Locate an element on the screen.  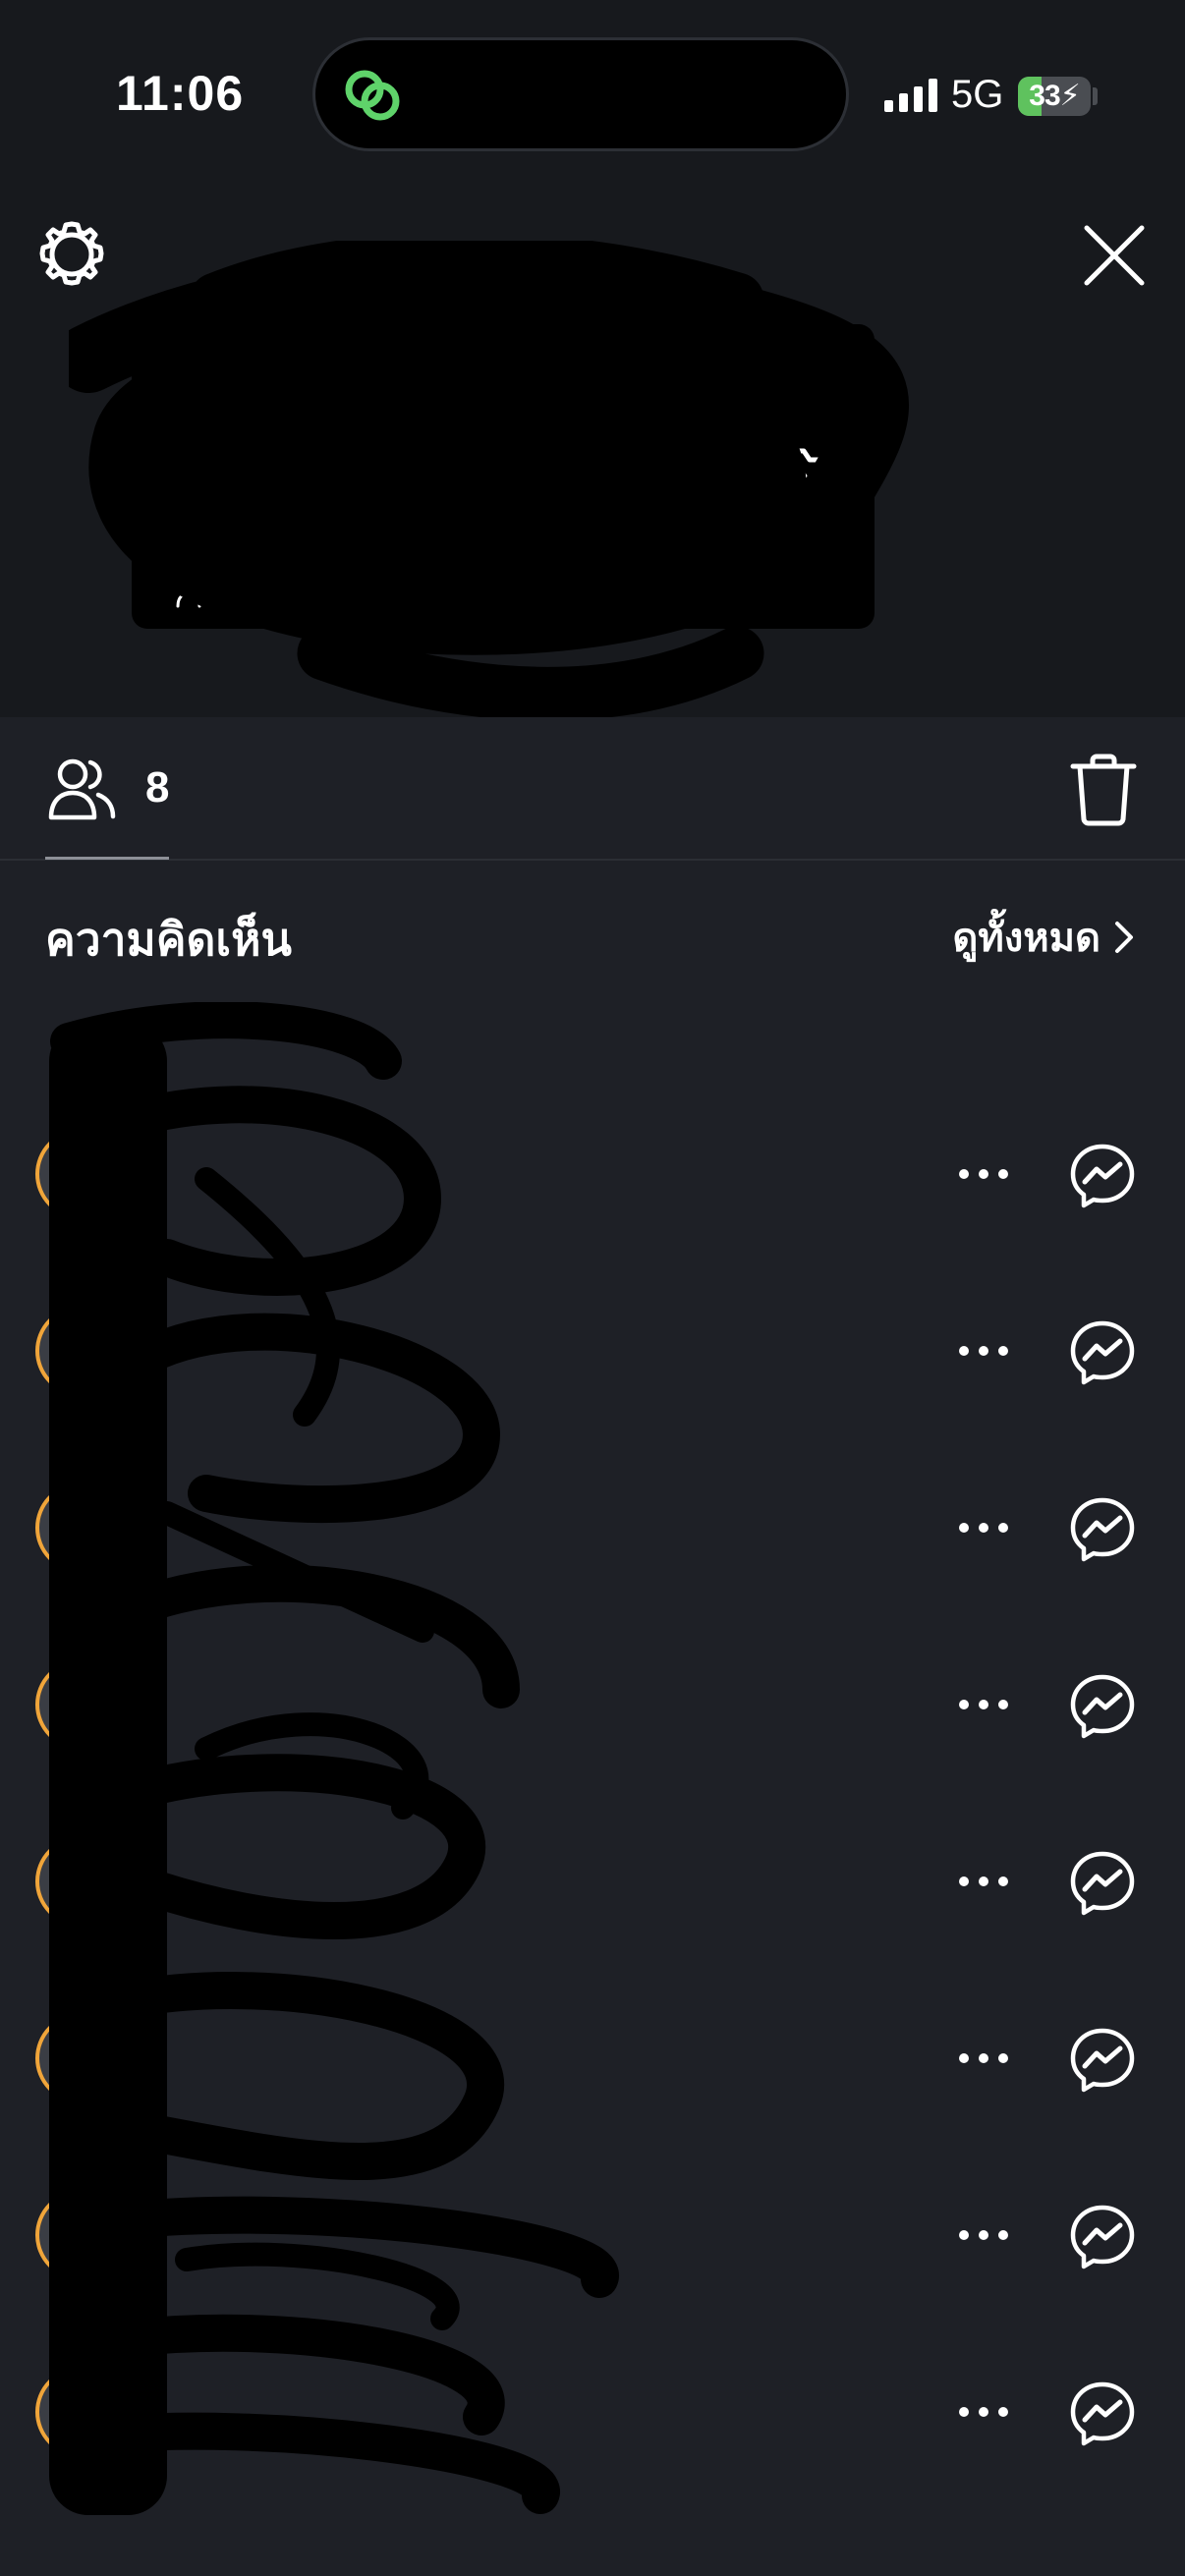
story-viewer-count: 16 is located at coordinates (215, 591).